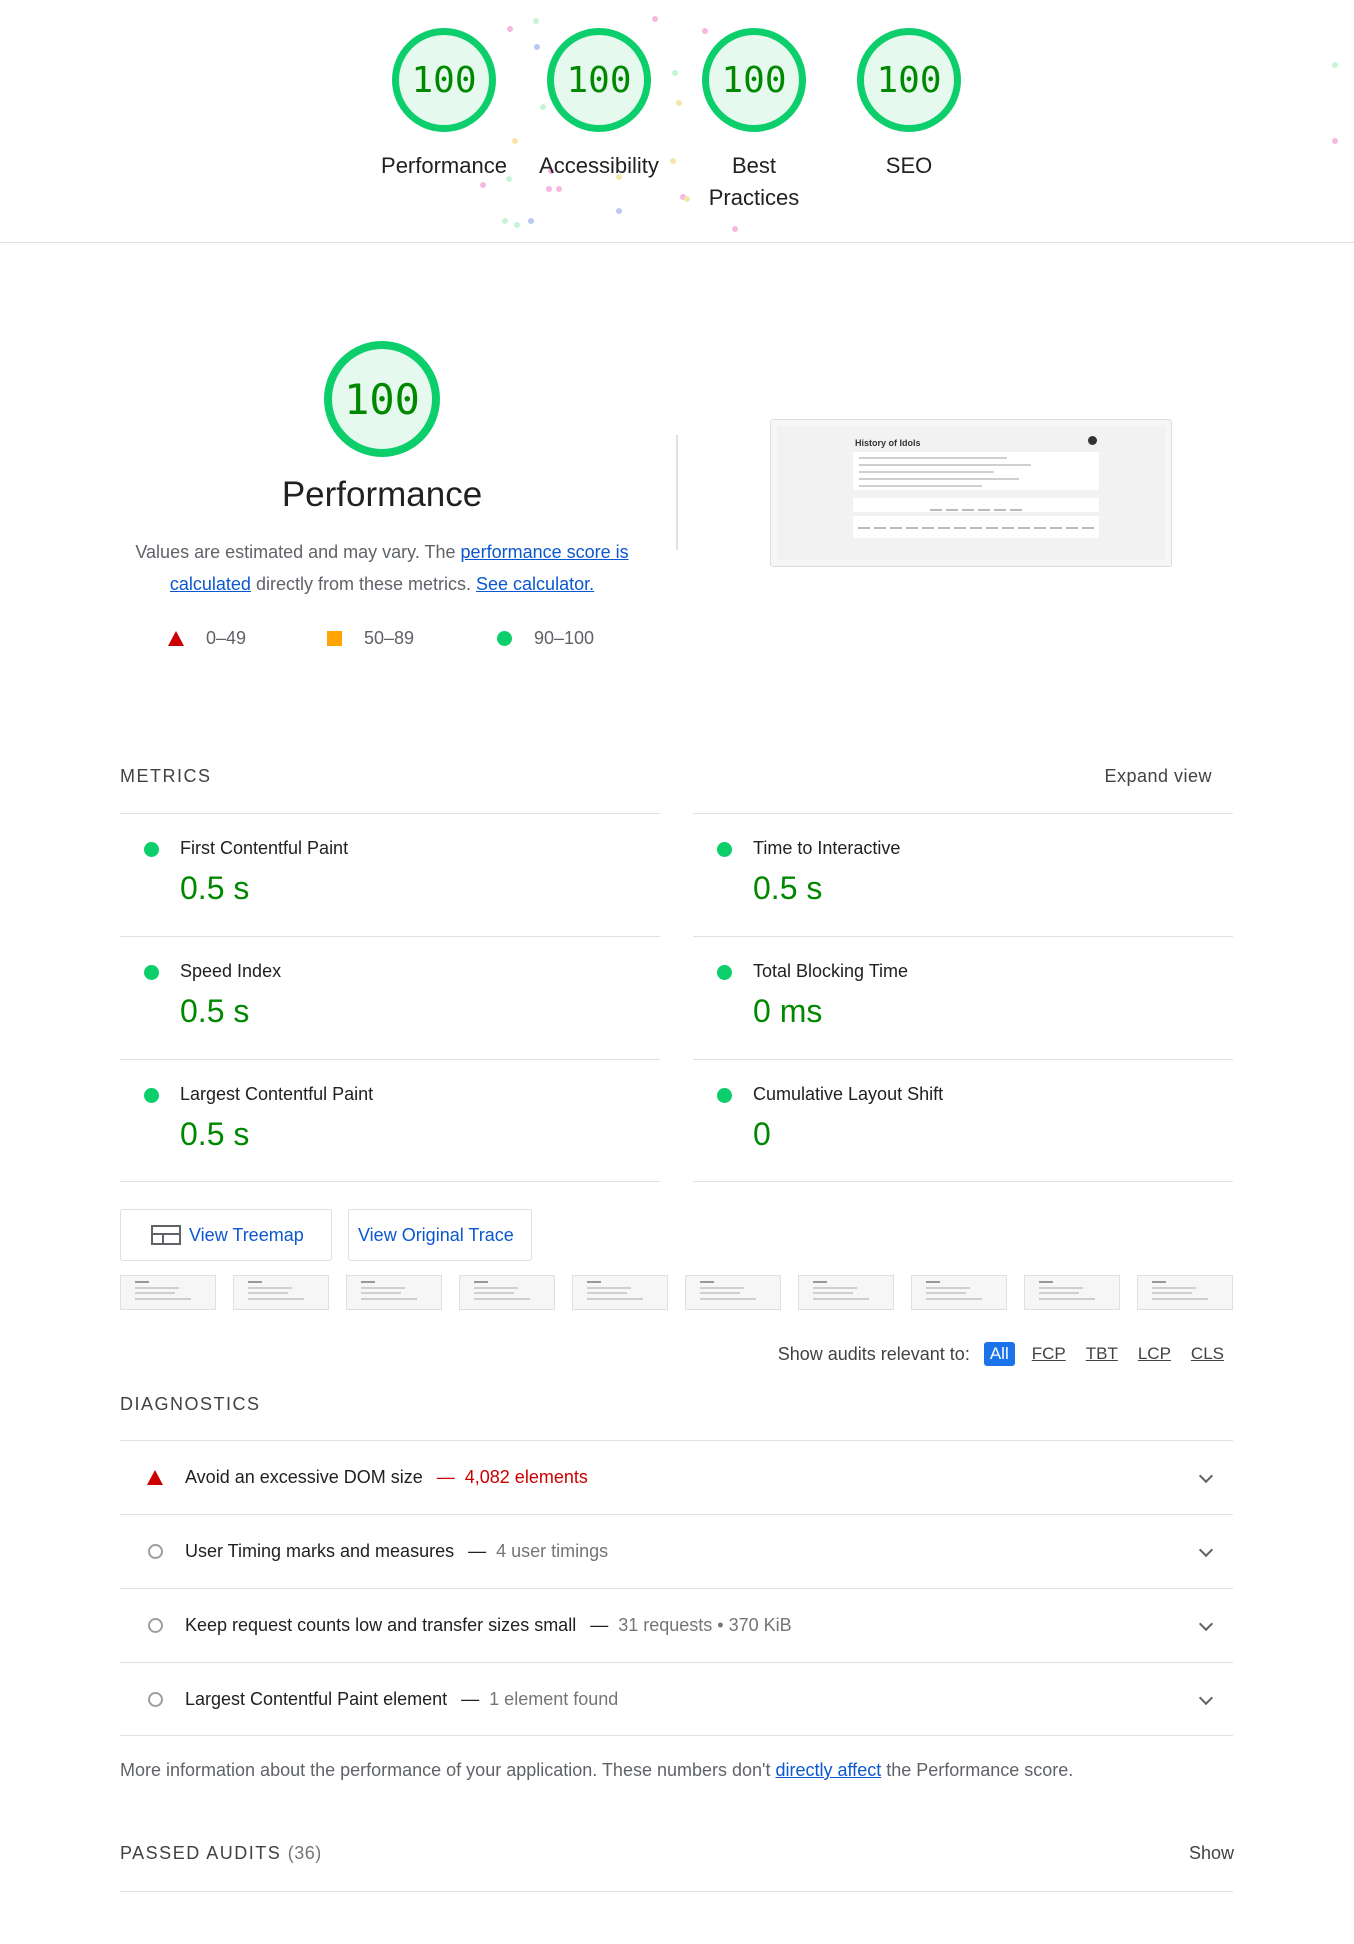 Image resolution: width=1354 pixels, height=1944 pixels. What do you see at coordinates (677, 492) in the screenshot?
I see `vertical-divider` at bounding box center [677, 492].